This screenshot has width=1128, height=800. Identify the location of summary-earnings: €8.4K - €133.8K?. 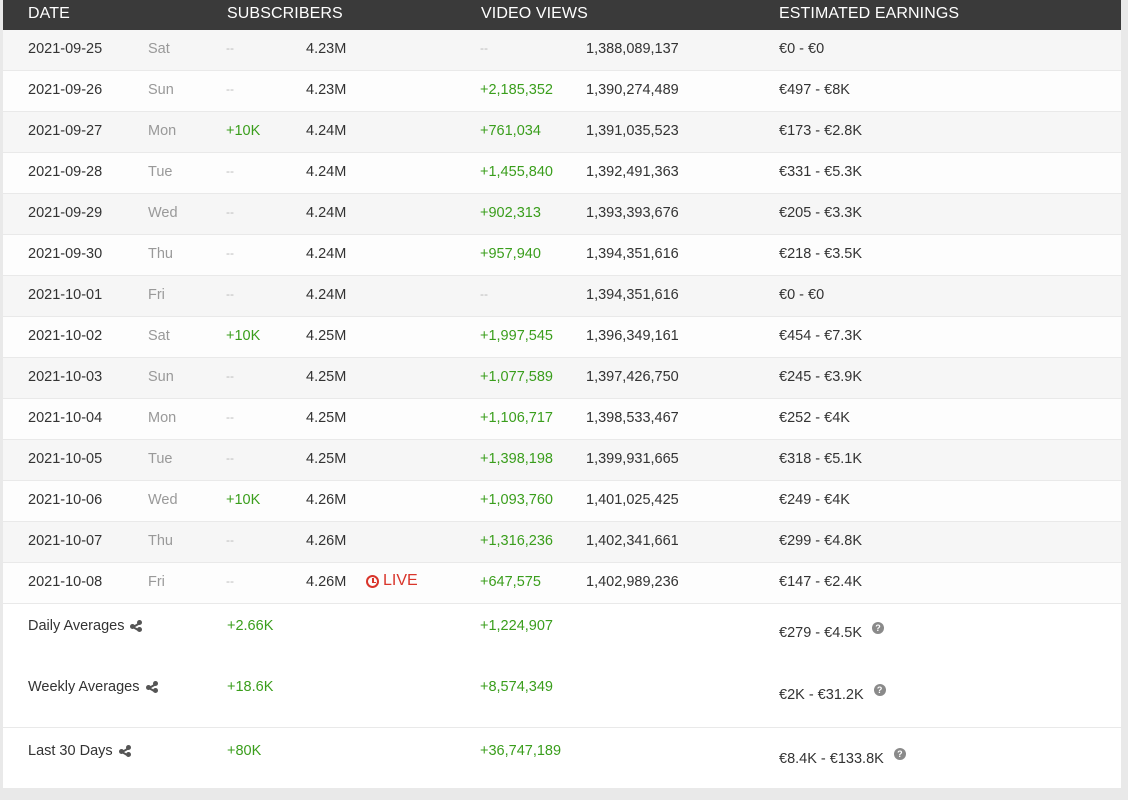
(842, 757).